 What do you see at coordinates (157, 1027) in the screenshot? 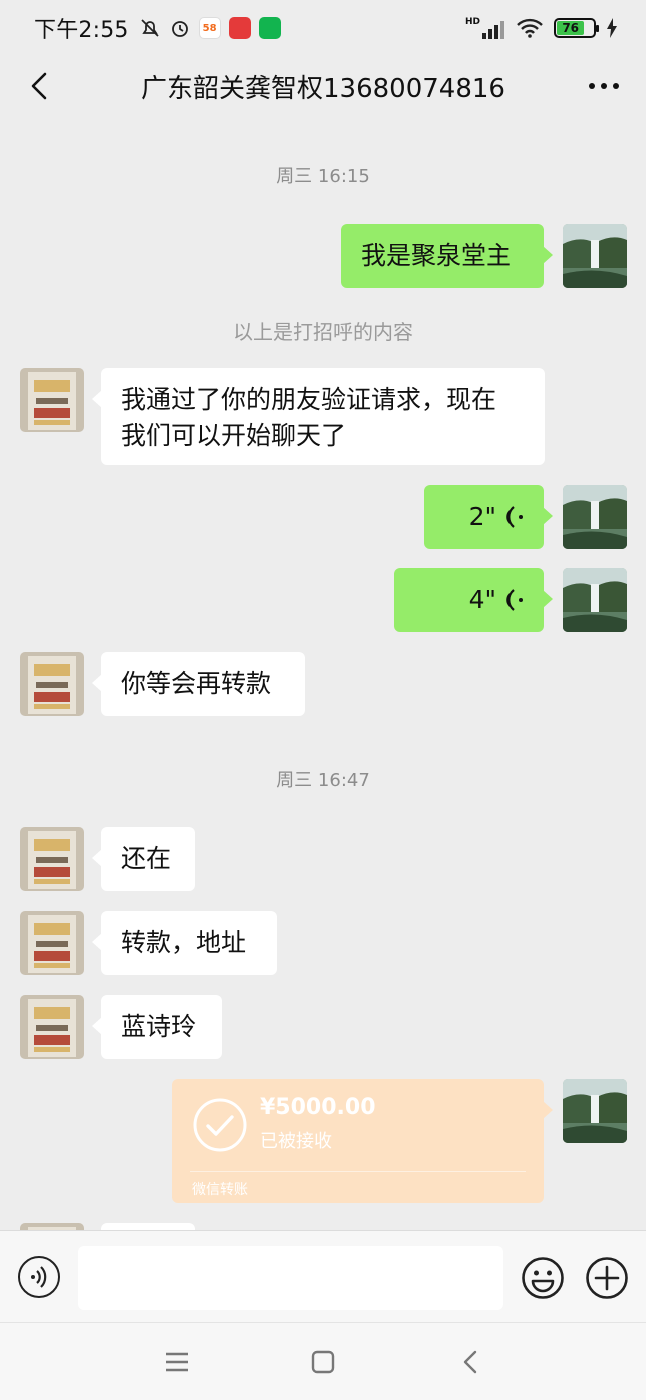
I see `incoming-text-message: 蓝诗玲` at bounding box center [157, 1027].